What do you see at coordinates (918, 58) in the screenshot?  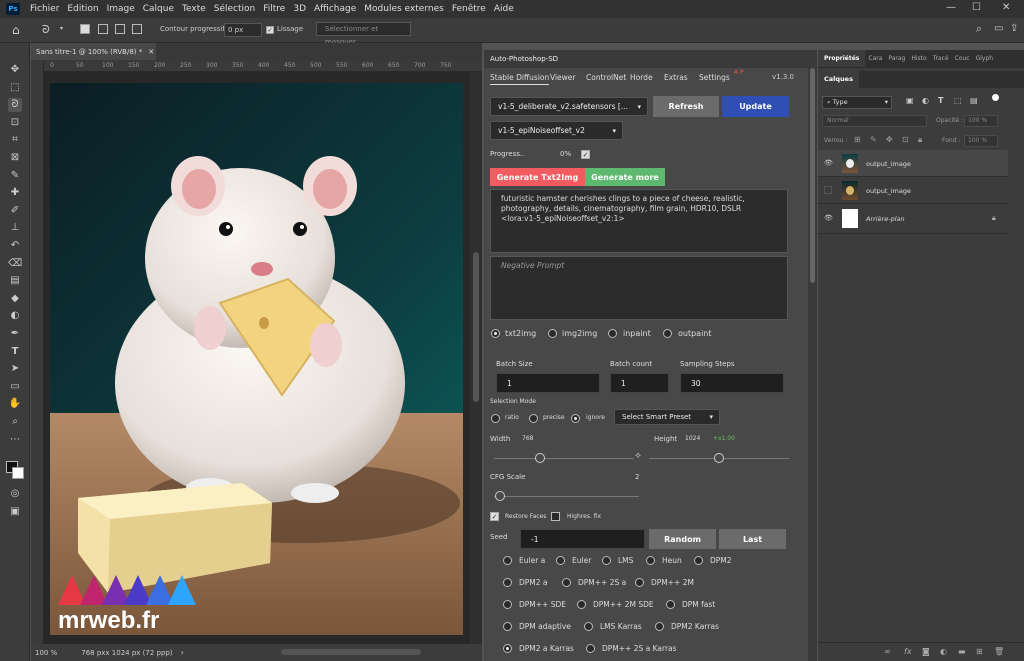 I see `tab-historique: Histo` at bounding box center [918, 58].